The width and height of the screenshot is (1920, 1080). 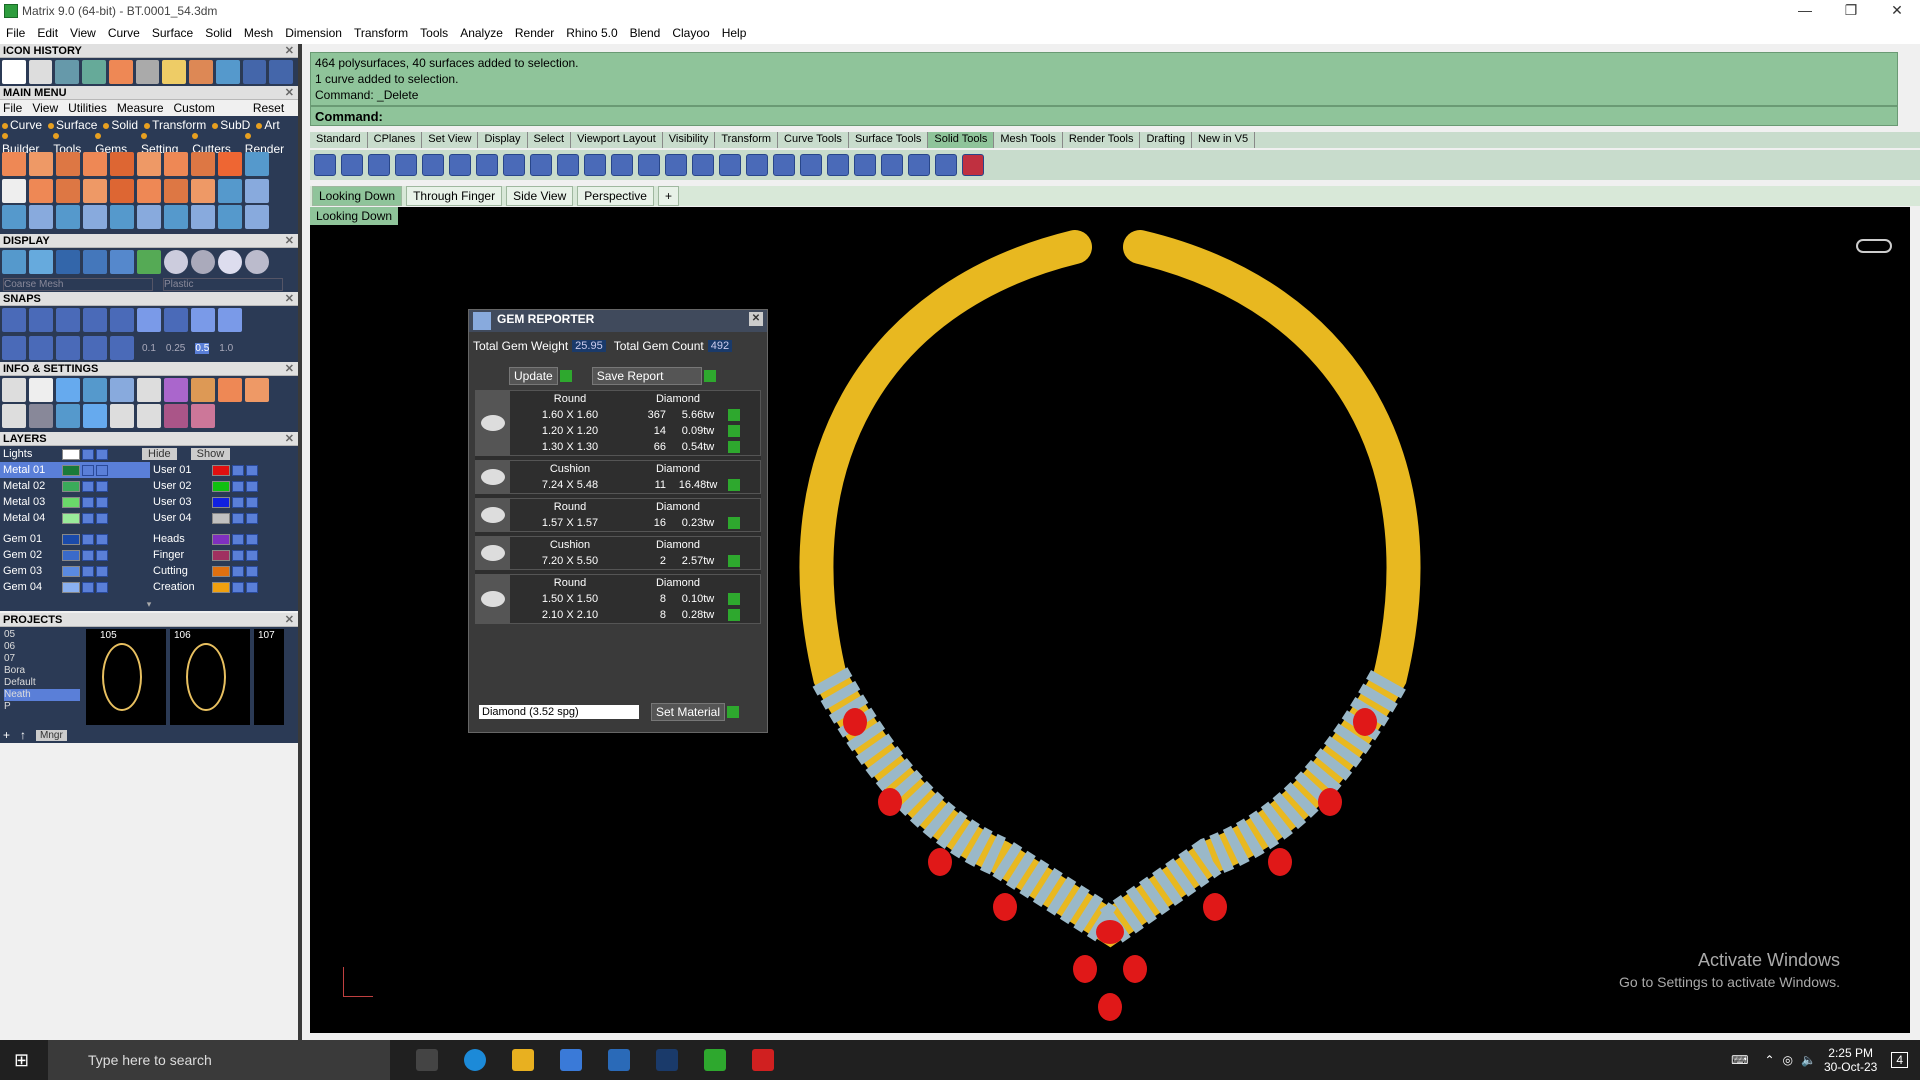 I want to click on set-material-button: Set Material, so click(x=688, y=712).